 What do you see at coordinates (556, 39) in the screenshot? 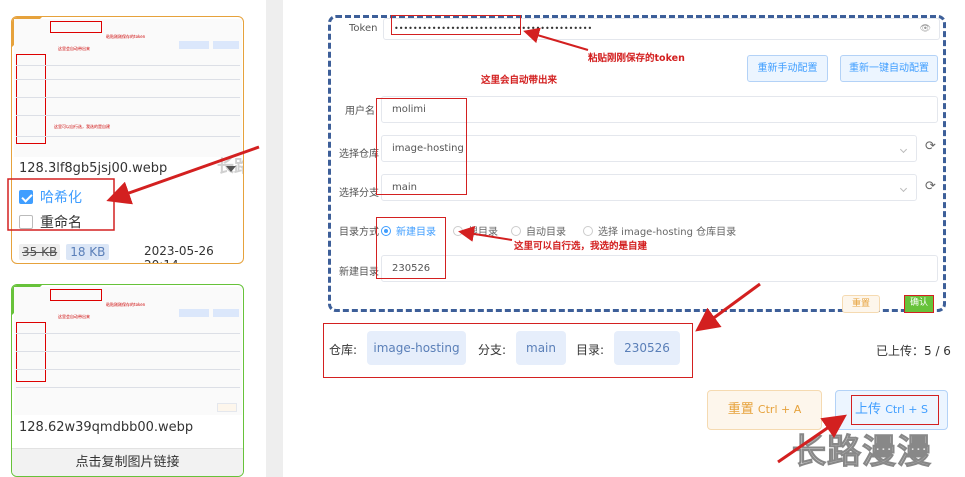
I see `arrow-to-token` at bounding box center [556, 39].